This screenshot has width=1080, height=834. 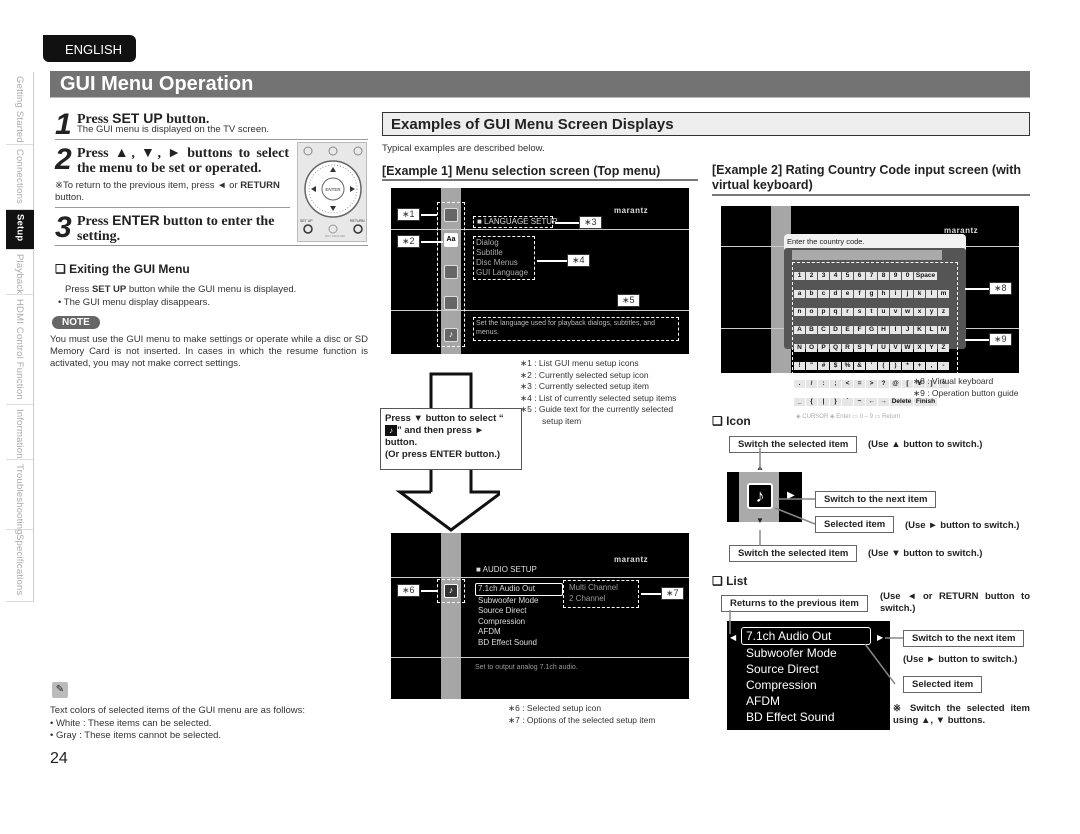 I want to click on keyboard-key: H, so click(x=883, y=330).